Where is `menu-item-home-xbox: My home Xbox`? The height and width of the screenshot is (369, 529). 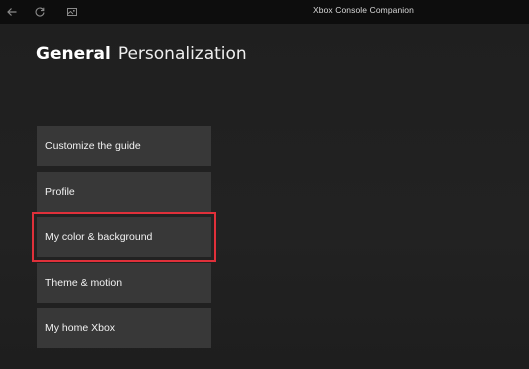
menu-item-home-xbox: My home Xbox is located at coordinates (124, 328).